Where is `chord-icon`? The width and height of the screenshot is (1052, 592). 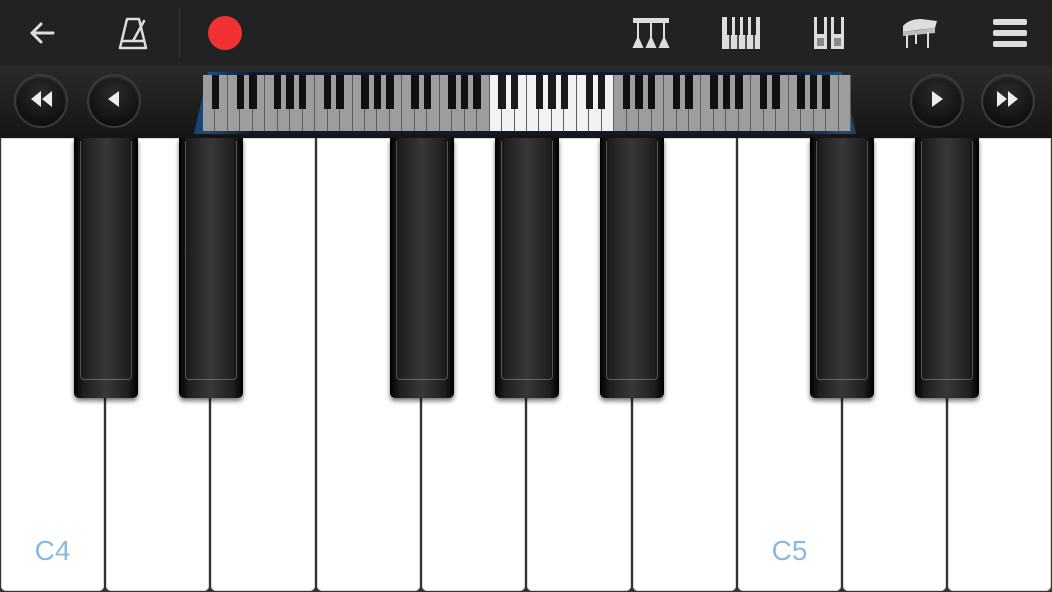 chord-icon is located at coordinates (651, 33).